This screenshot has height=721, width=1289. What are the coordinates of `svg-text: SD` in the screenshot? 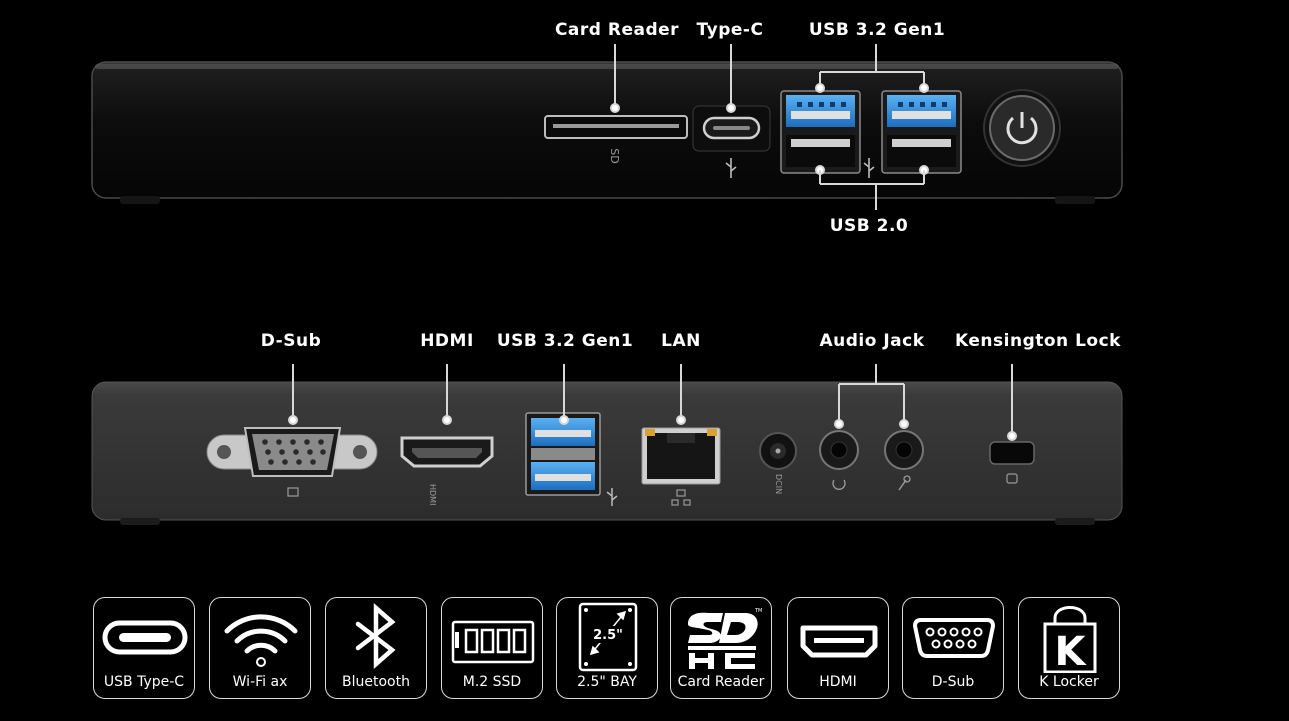 It's located at (614, 155).